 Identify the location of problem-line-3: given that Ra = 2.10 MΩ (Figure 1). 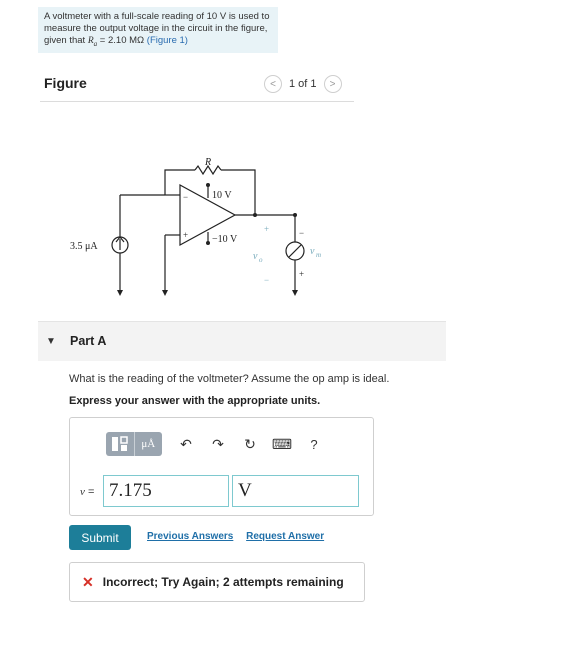
(158, 42).